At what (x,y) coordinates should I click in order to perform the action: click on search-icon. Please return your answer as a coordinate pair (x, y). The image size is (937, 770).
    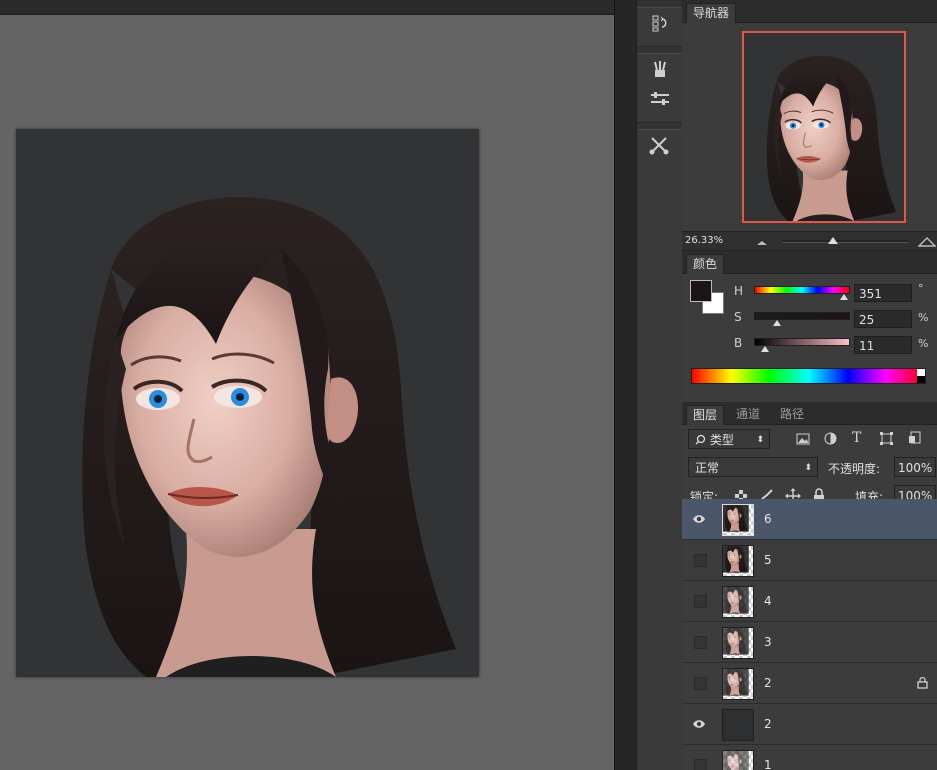
    Looking at the image, I should click on (700, 439).